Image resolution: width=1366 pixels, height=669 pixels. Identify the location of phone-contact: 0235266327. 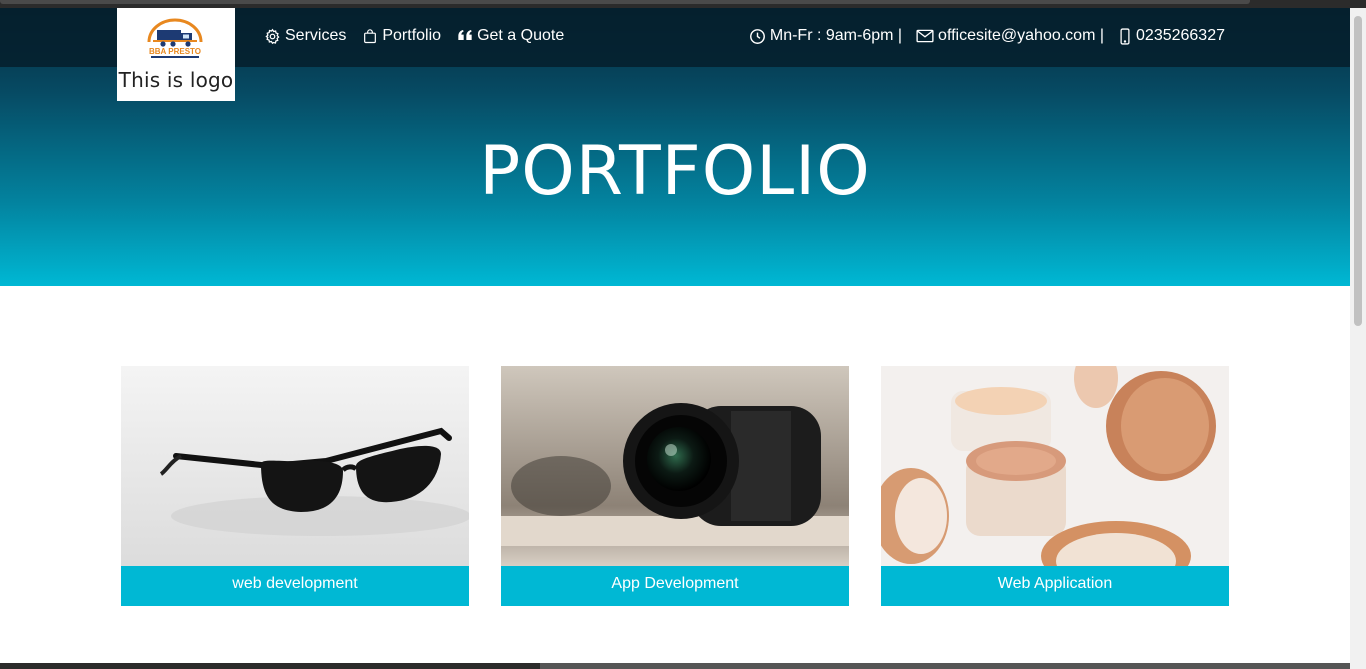
(1171, 36).